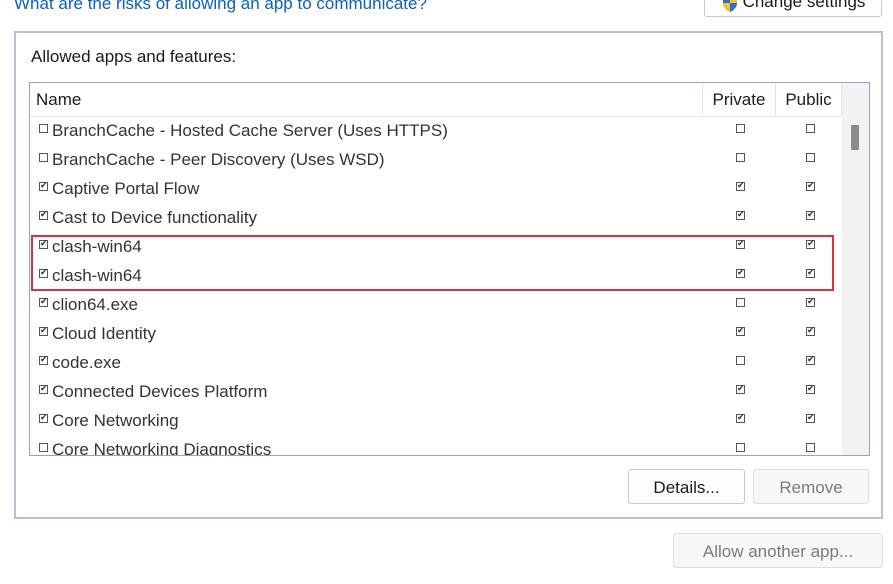  Describe the element at coordinates (804, 5) in the screenshot. I see `change-settings-label: Change settings` at that location.